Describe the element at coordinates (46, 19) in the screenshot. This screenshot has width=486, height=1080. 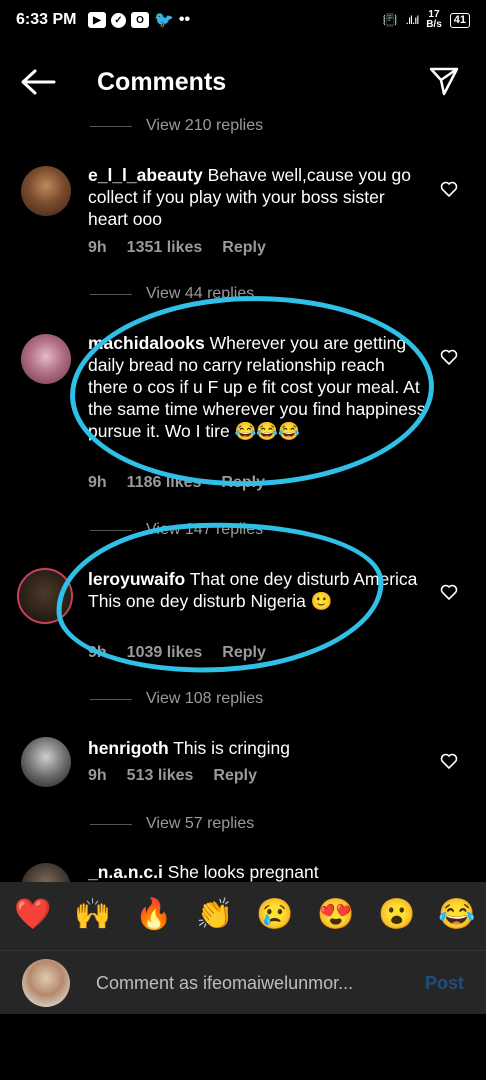
I see `status-time: 6:33 PM` at that location.